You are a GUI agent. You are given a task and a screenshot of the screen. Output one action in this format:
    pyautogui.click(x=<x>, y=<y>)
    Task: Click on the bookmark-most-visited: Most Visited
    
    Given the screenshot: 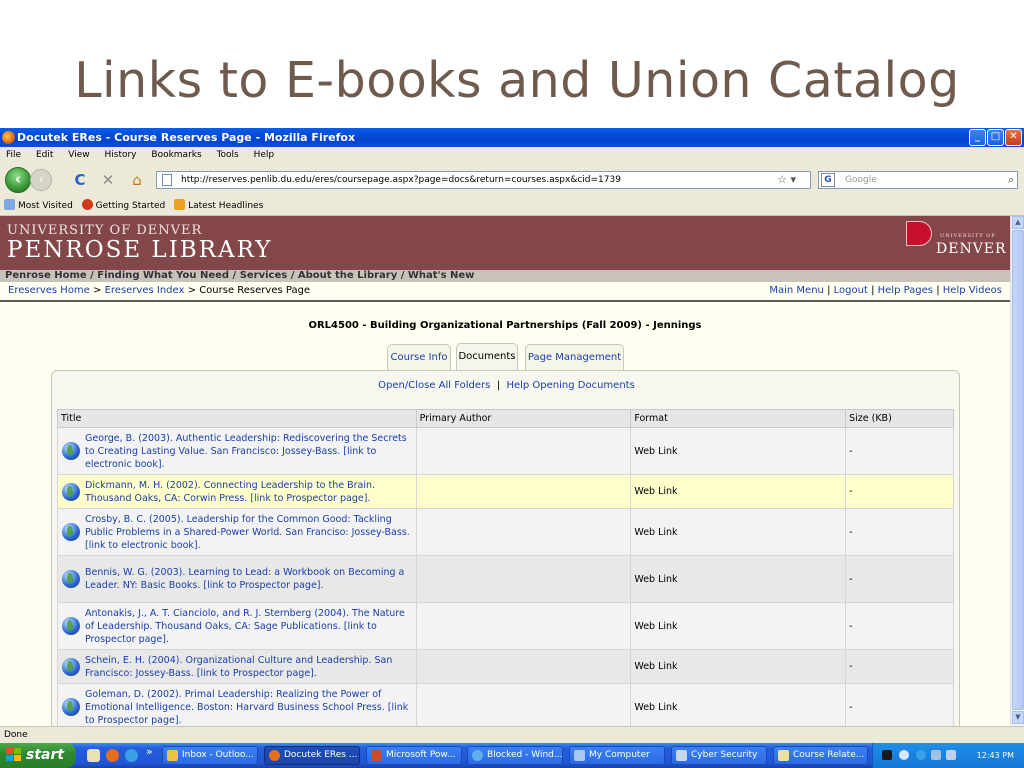 What is the action you would take?
    pyautogui.click(x=38, y=205)
    